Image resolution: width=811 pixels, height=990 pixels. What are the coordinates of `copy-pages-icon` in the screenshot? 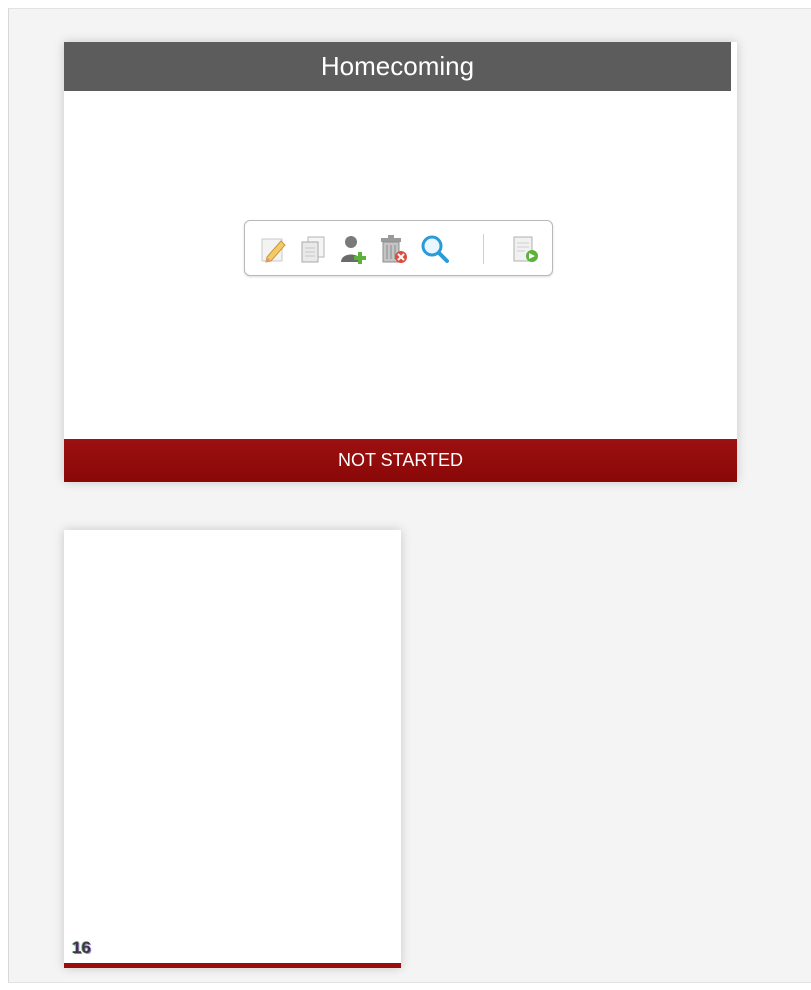 It's located at (313, 249).